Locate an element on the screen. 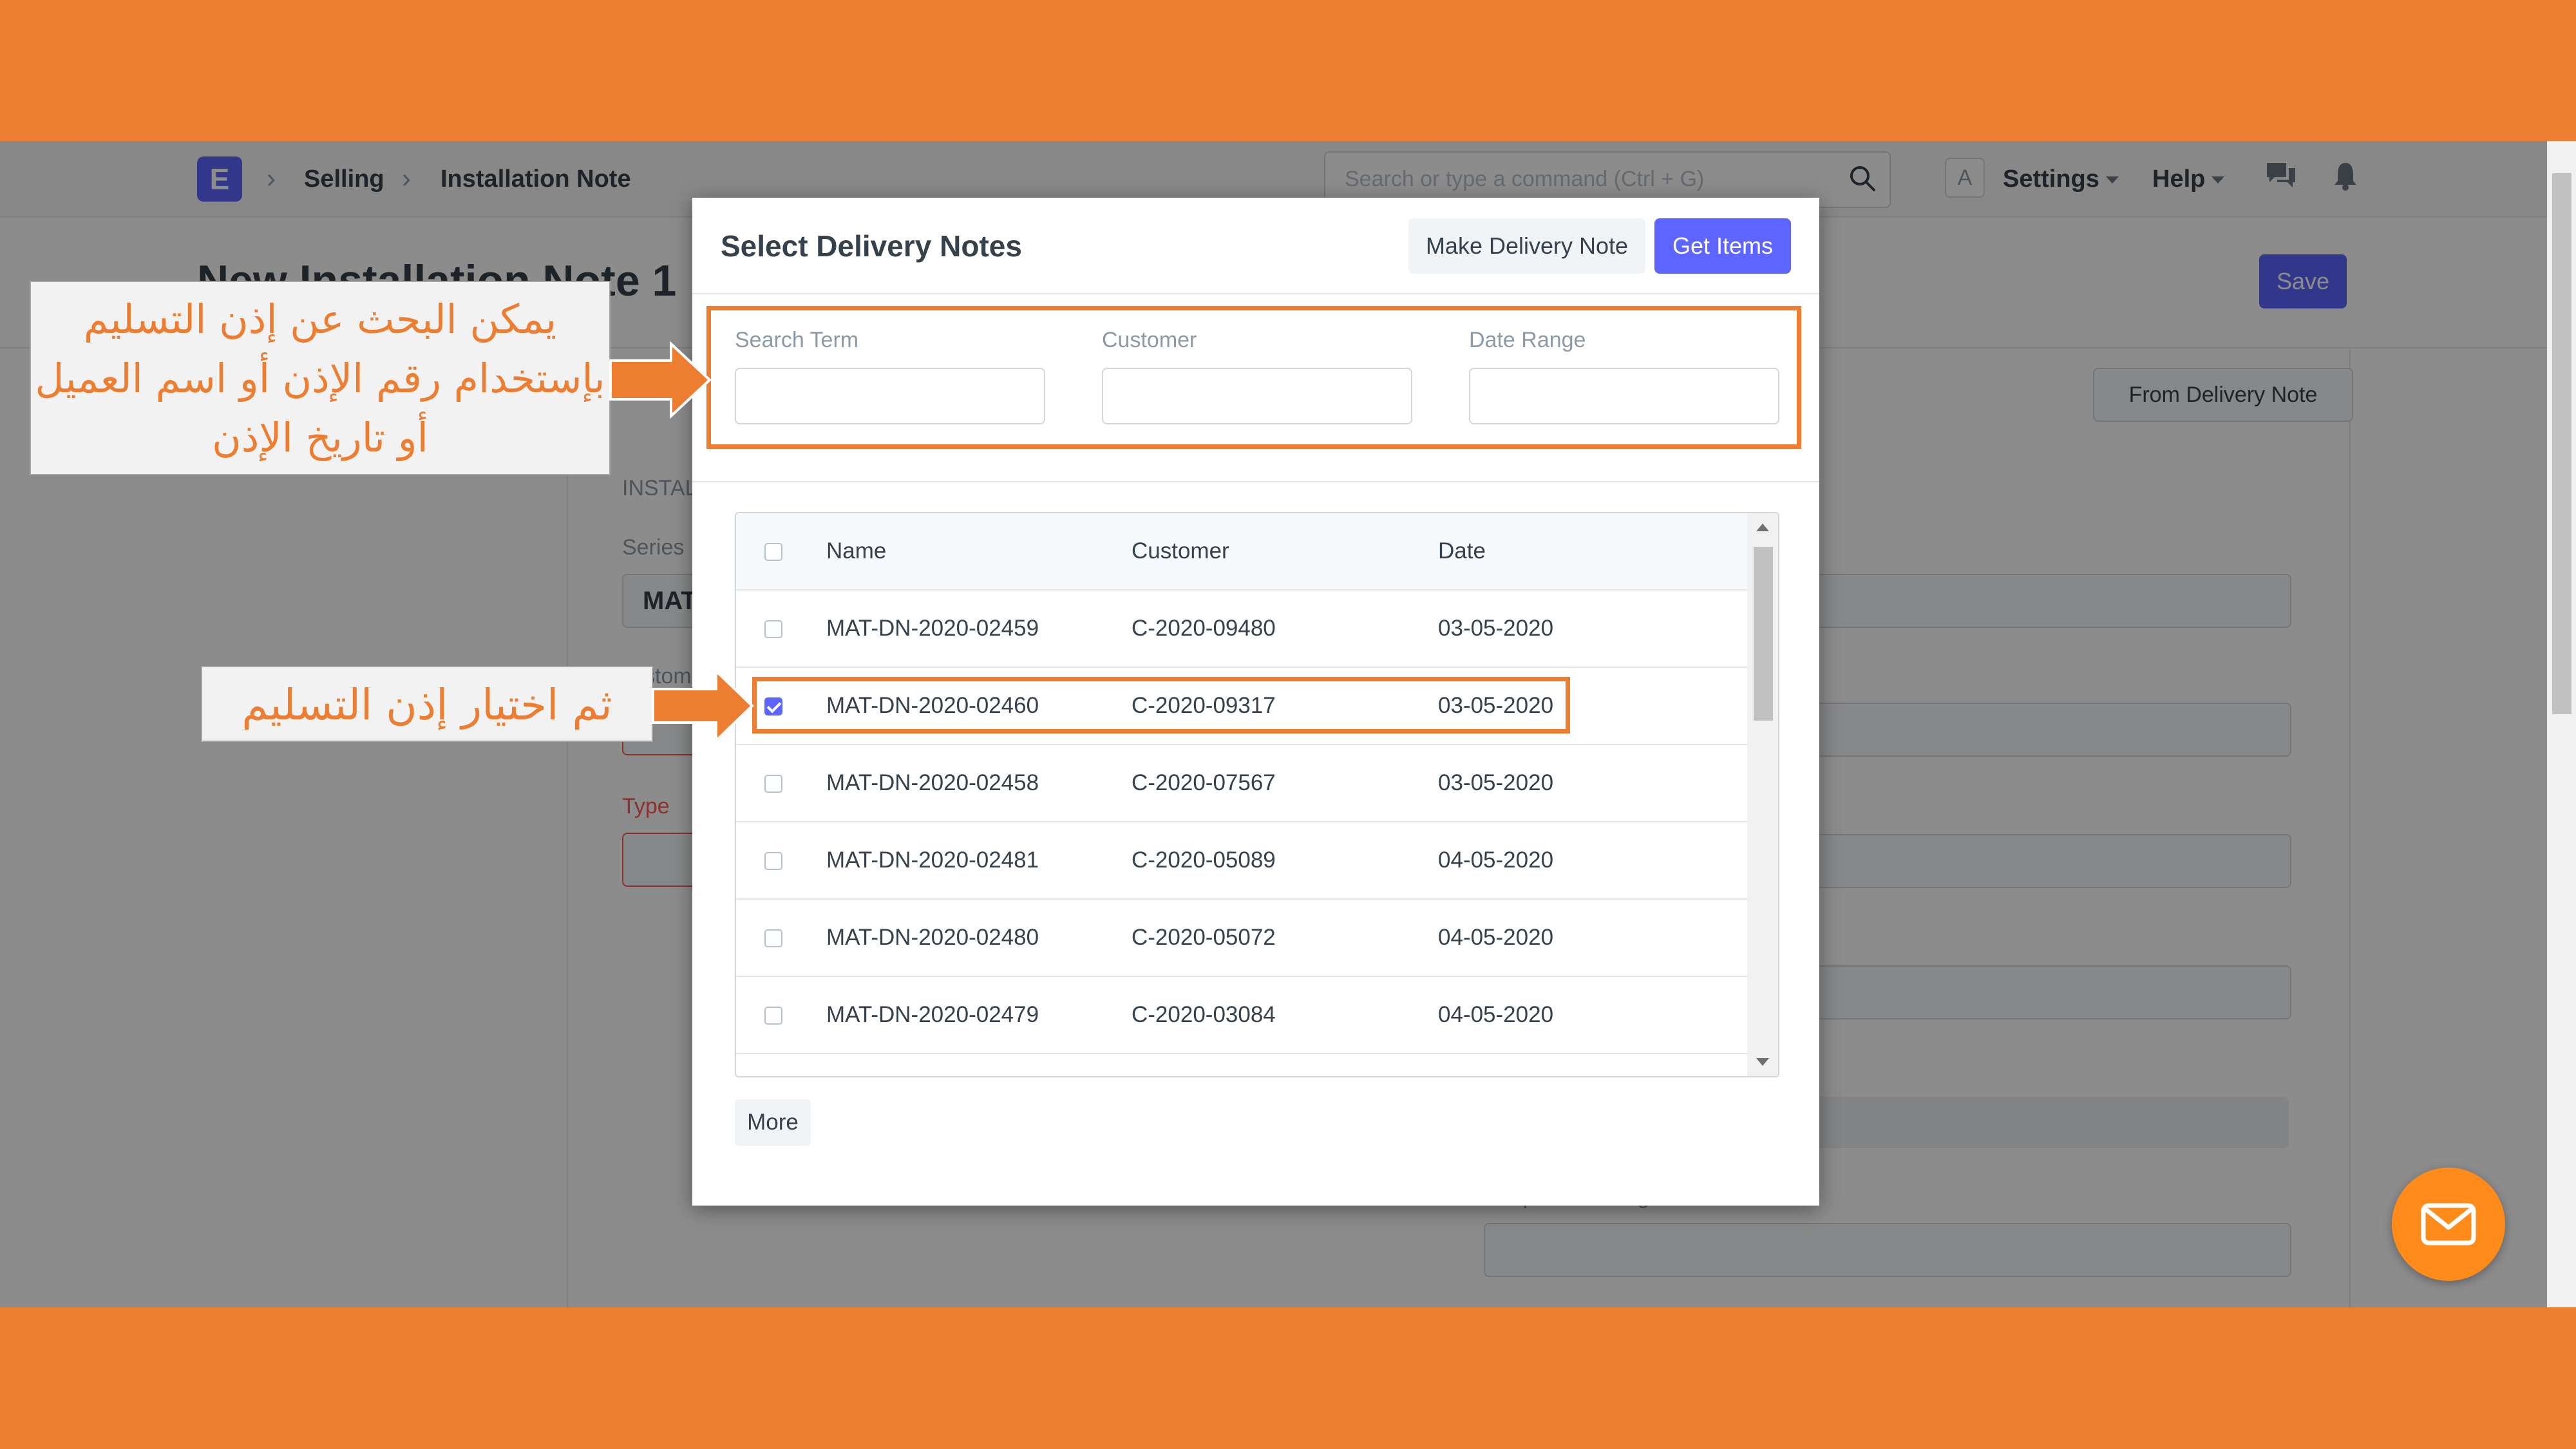 The width and height of the screenshot is (2576, 1449). make-delivery-note-button: Make Delivery Note is located at coordinates (1527, 246).